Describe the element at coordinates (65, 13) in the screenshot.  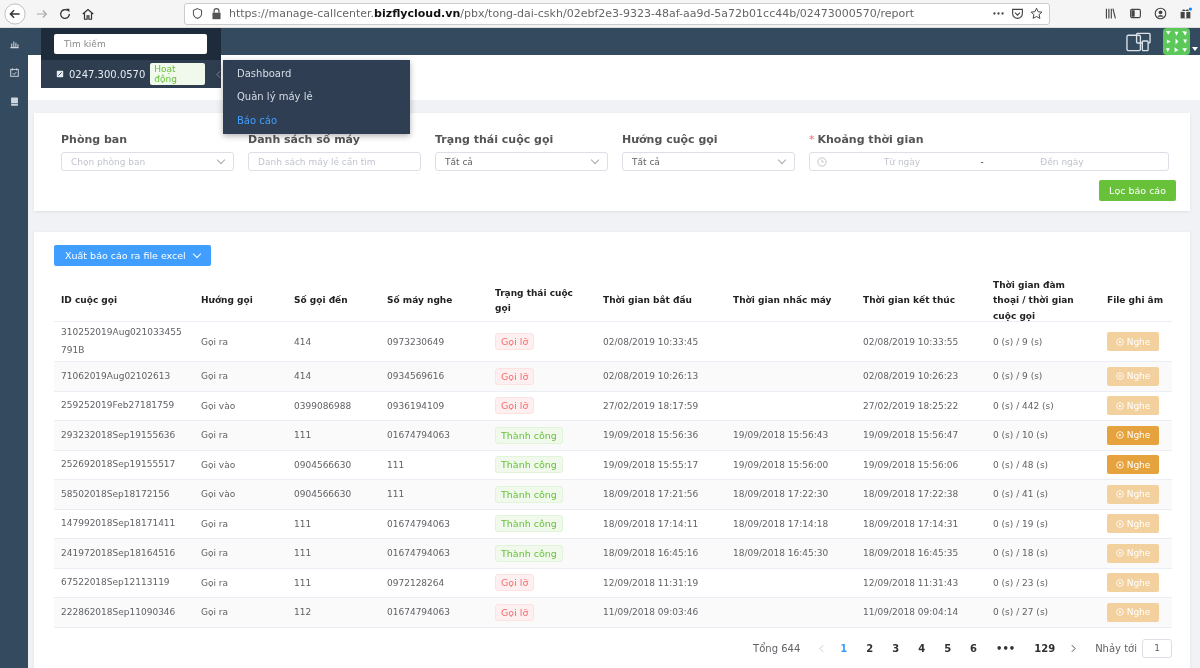
I see `reload-icon` at that location.